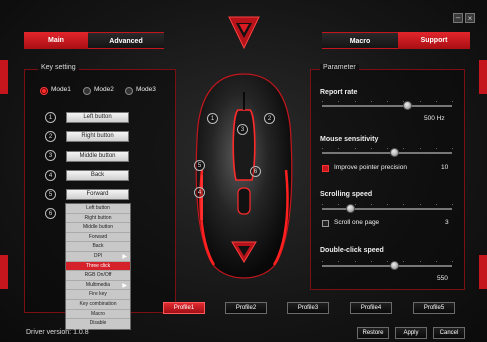 The width and height of the screenshot is (487, 342). Describe the element at coordinates (199, 192) in the screenshot. I see `mouse-button-marker-4: 4` at that location.